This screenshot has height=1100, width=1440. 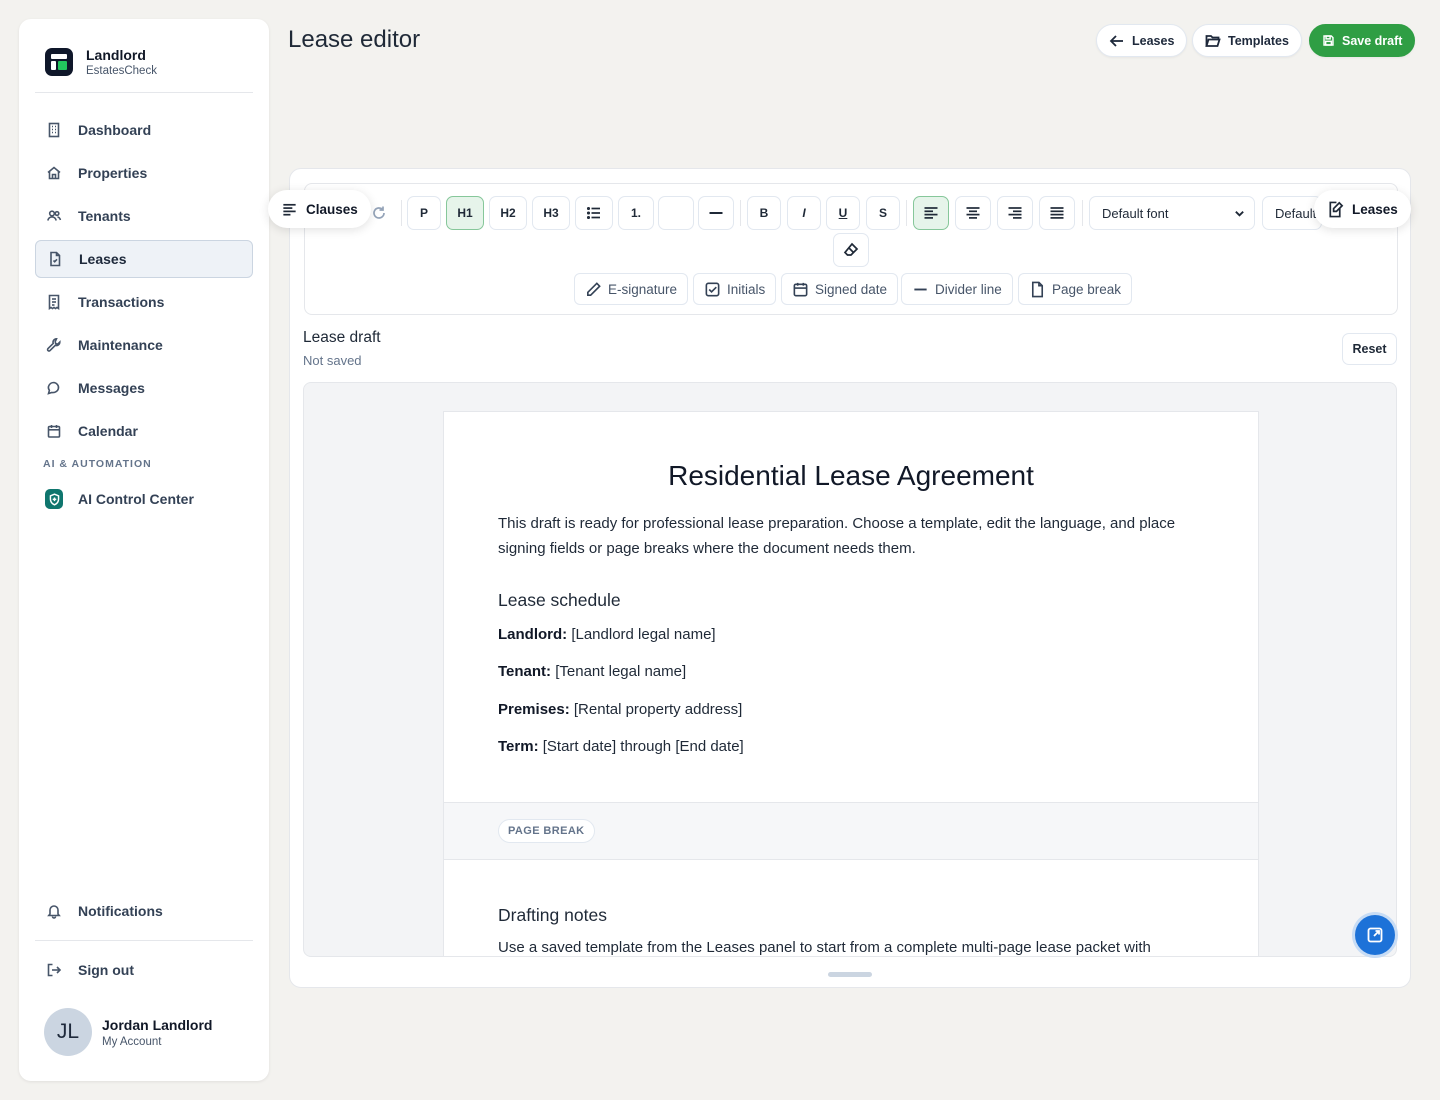 I want to click on page-break: PAGE BREAK, so click(x=851, y=831).